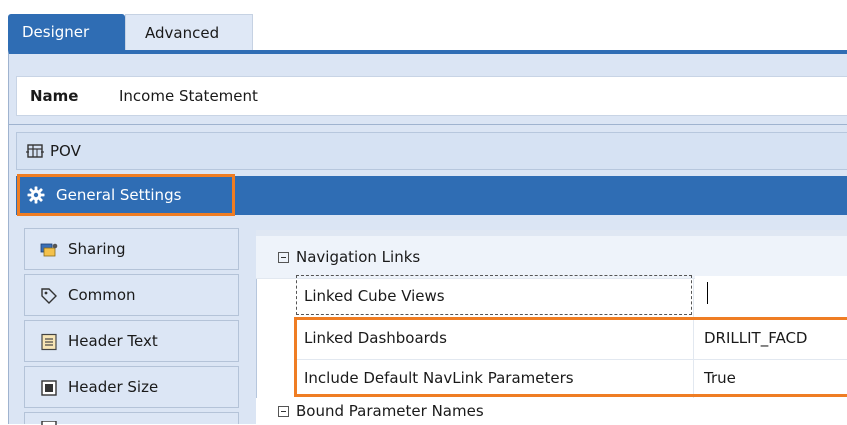 The image size is (847, 425). Describe the element at coordinates (113, 387) in the screenshot. I see `nav-label-header-size: Header Size` at that location.